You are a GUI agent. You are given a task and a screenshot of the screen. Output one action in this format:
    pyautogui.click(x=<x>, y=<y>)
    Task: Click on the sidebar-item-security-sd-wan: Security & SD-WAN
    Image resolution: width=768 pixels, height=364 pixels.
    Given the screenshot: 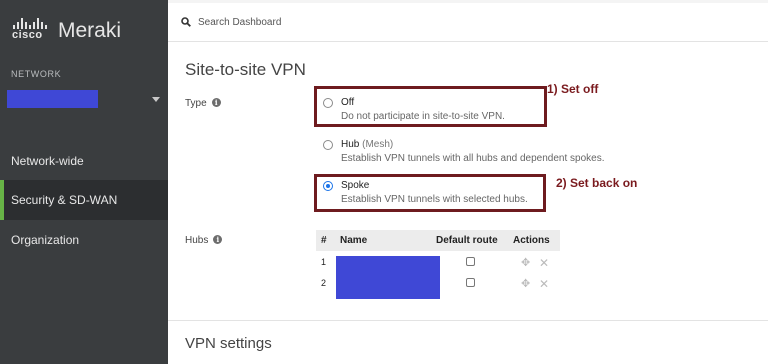 What is the action you would take?
    pyautogui.click(x=84, y=200)
    